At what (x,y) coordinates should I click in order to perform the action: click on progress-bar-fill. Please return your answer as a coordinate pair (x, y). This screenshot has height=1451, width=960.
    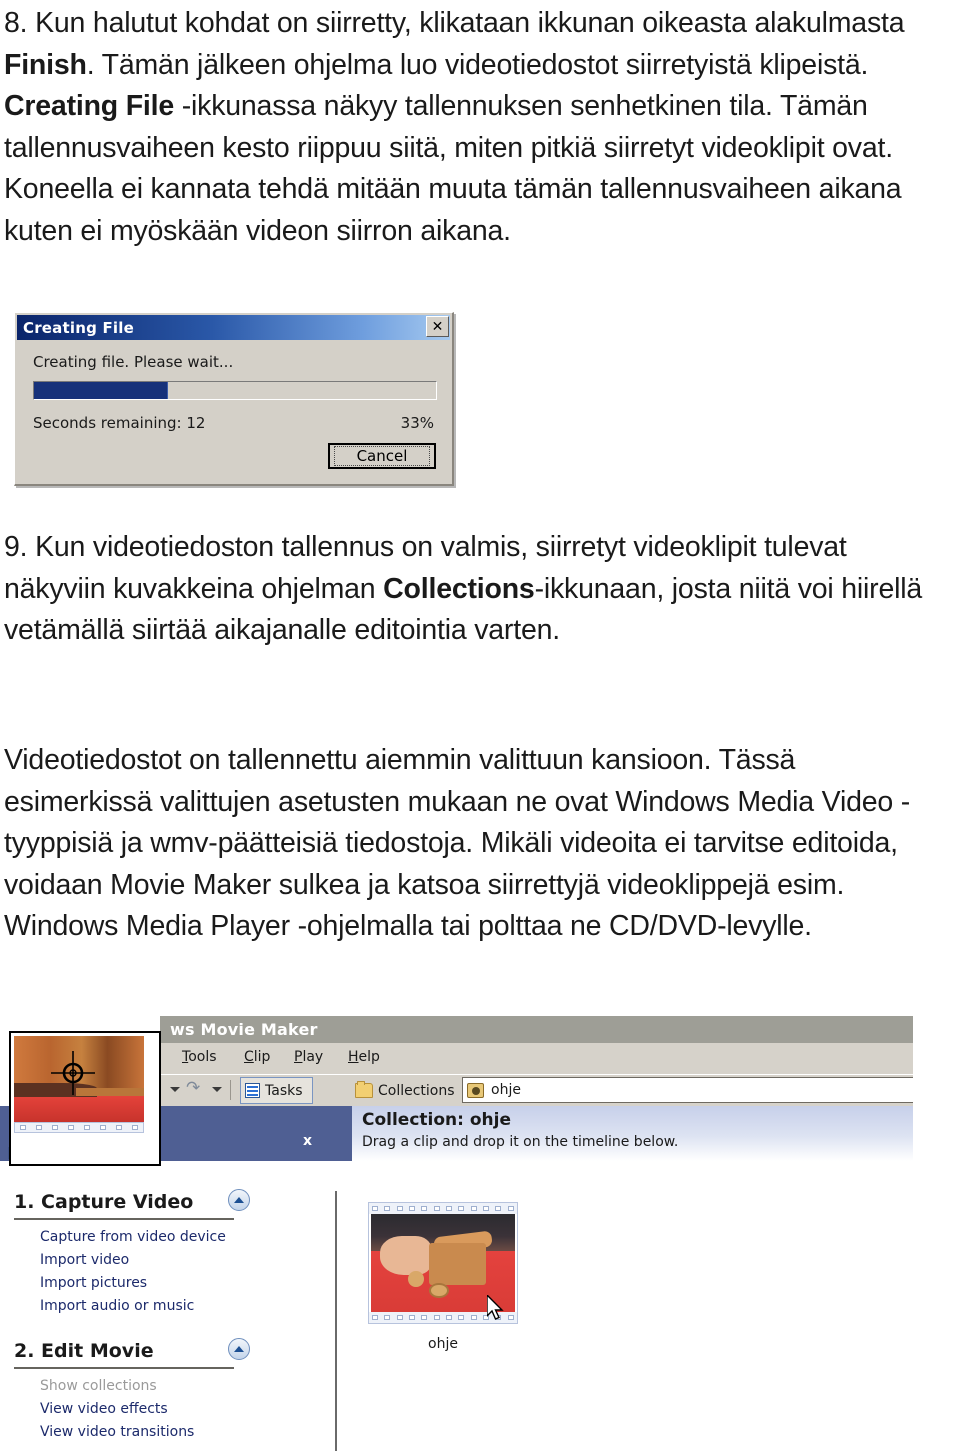
    Looking at the image, I should click on (101, 390).